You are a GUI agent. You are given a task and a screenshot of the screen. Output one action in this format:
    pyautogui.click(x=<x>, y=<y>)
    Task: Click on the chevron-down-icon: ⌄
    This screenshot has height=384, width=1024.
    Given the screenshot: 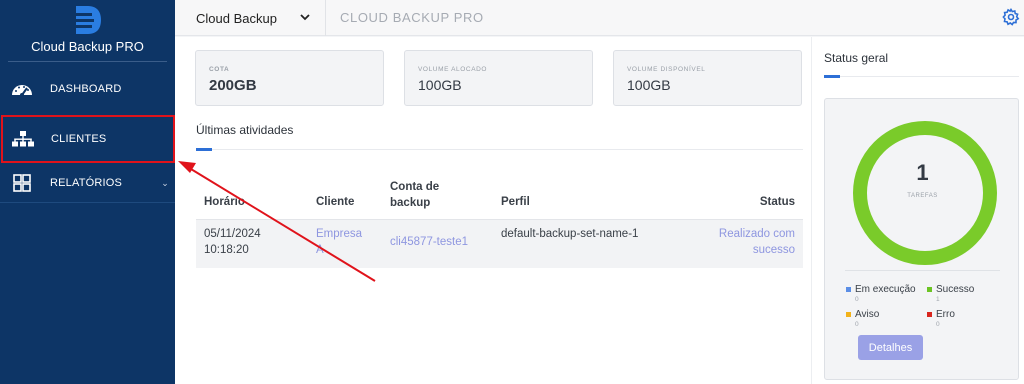 What is the action you would take?
    pyautogui.click(x=165, y=183)
    